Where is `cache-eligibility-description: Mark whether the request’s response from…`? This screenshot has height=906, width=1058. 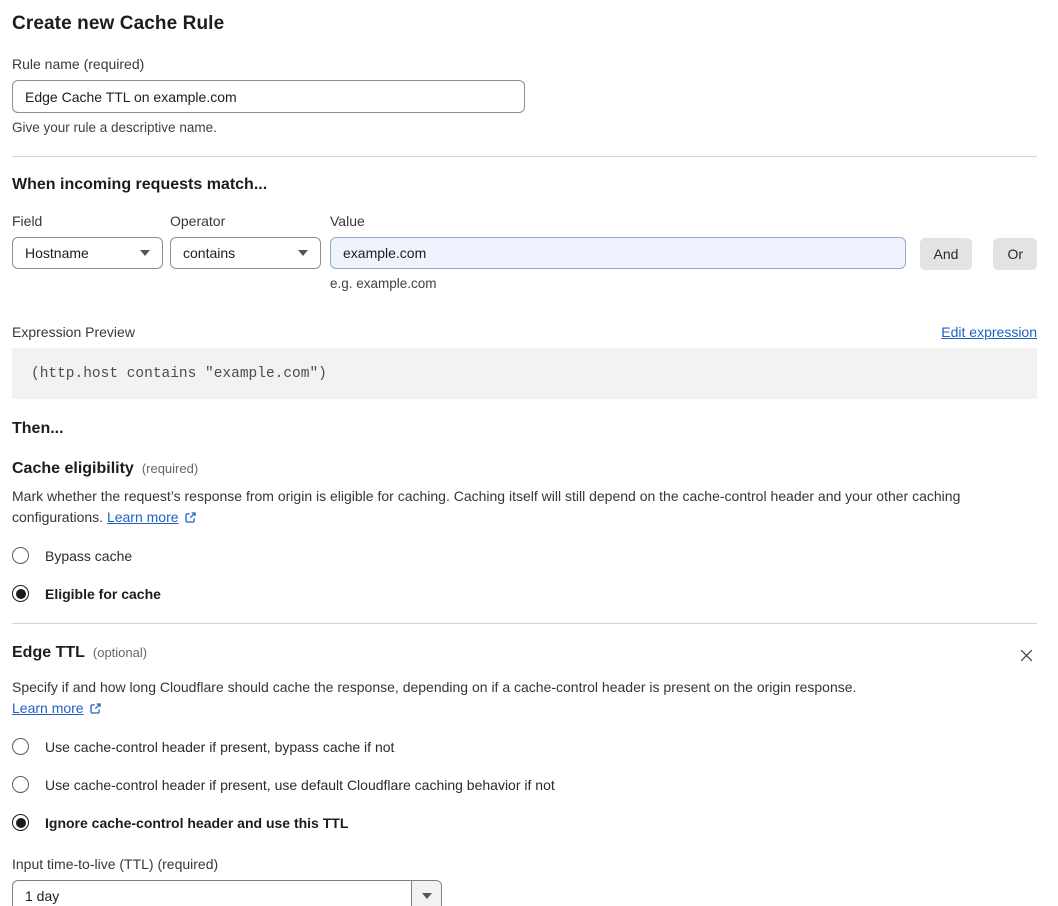
cache-eligibility-description: Mark whether the request’s response from… is located at coordinates (524, 507).